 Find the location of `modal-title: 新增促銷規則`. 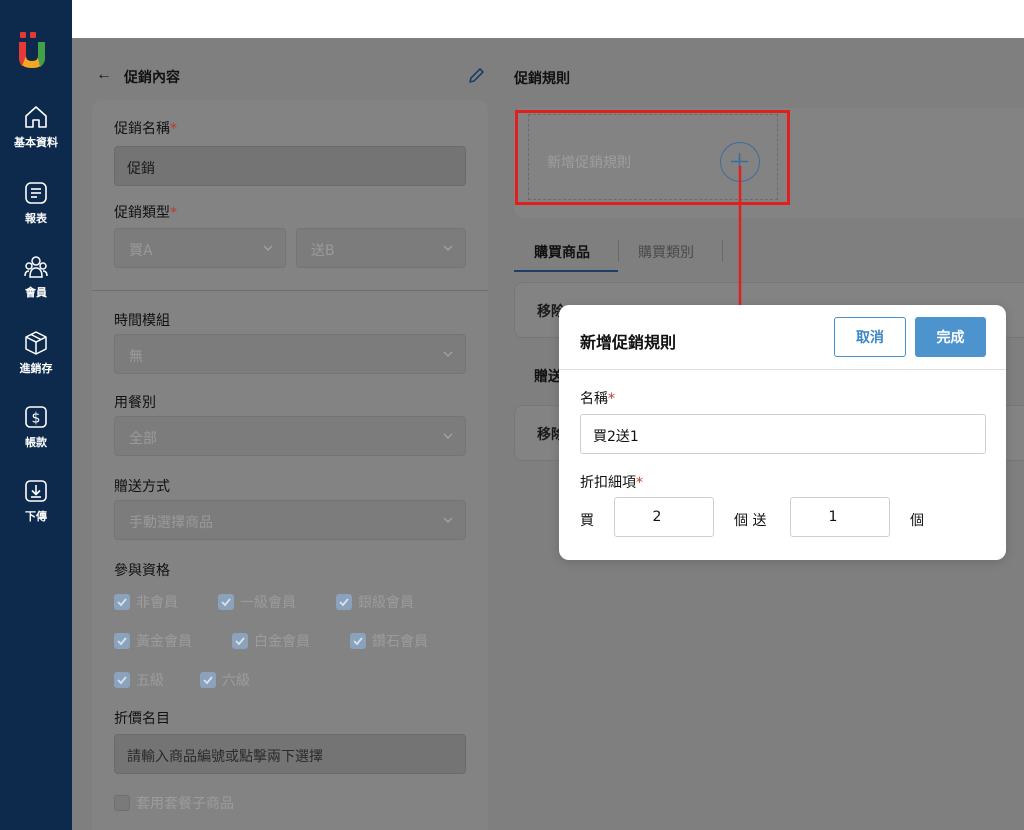

modal-title: 新增促銷規則 is located at coordinates (628, 342).